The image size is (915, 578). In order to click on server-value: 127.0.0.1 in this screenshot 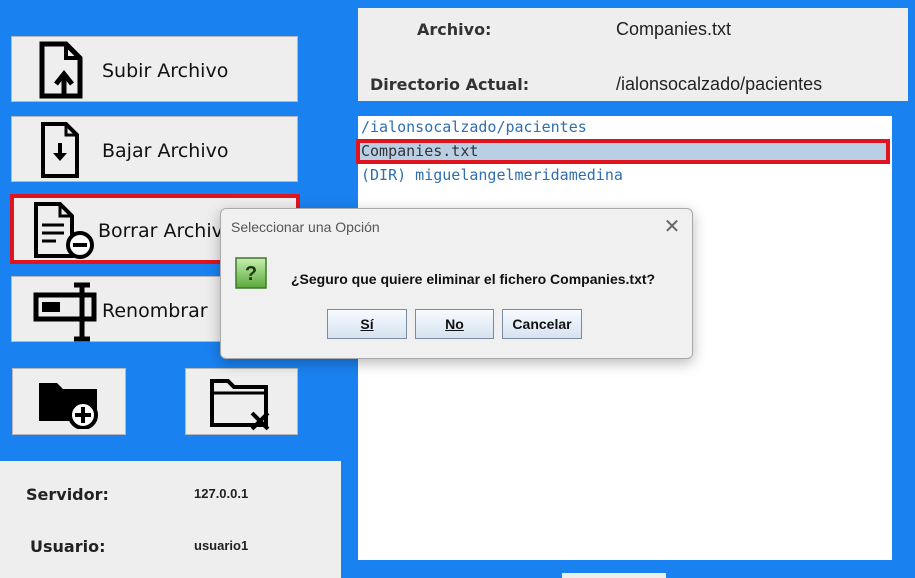, I will do `click(221, 493)`.